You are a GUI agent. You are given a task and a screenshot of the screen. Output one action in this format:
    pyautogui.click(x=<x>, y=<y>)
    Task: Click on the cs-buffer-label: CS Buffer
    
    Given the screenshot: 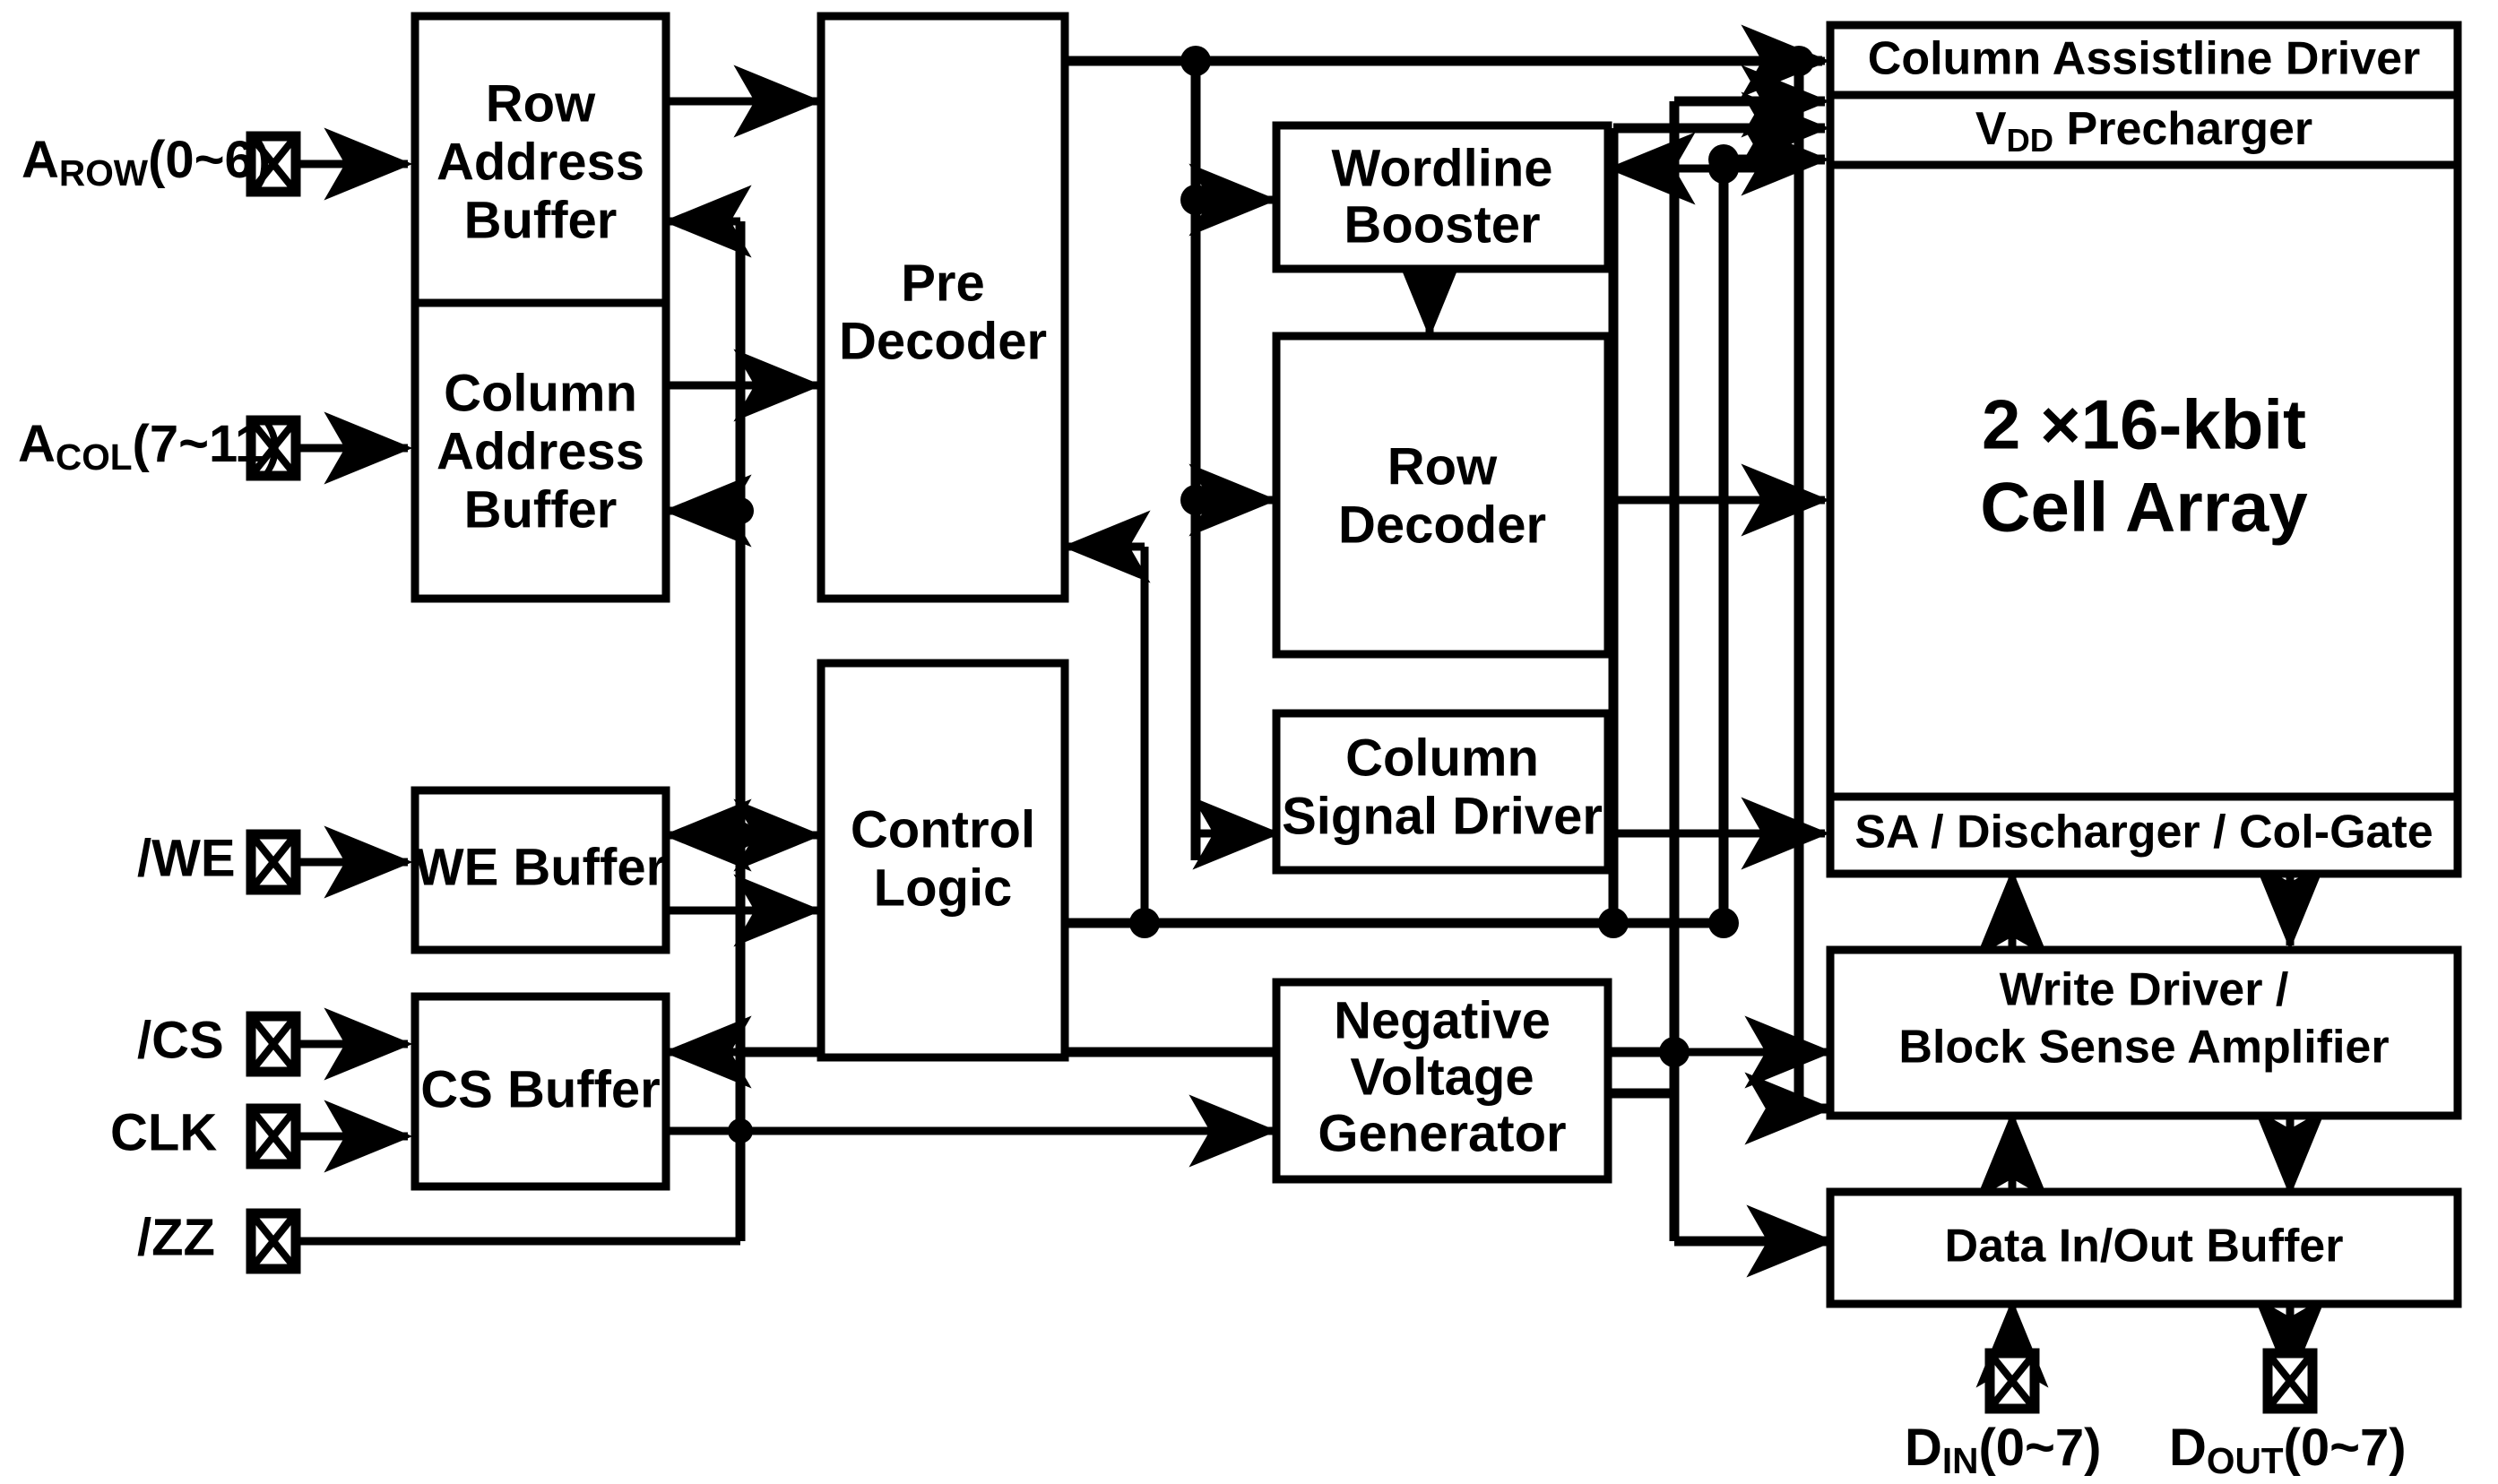 What is the action you would take?
    pyautogui.click(x=540, y=1089)
    